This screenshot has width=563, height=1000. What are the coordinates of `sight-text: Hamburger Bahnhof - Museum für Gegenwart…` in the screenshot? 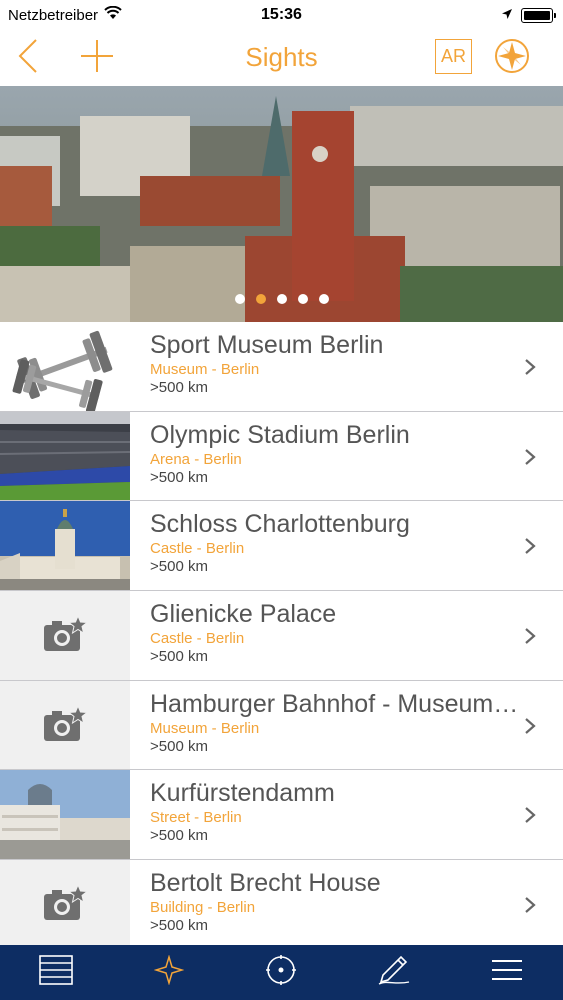 It's located at (346, 725).